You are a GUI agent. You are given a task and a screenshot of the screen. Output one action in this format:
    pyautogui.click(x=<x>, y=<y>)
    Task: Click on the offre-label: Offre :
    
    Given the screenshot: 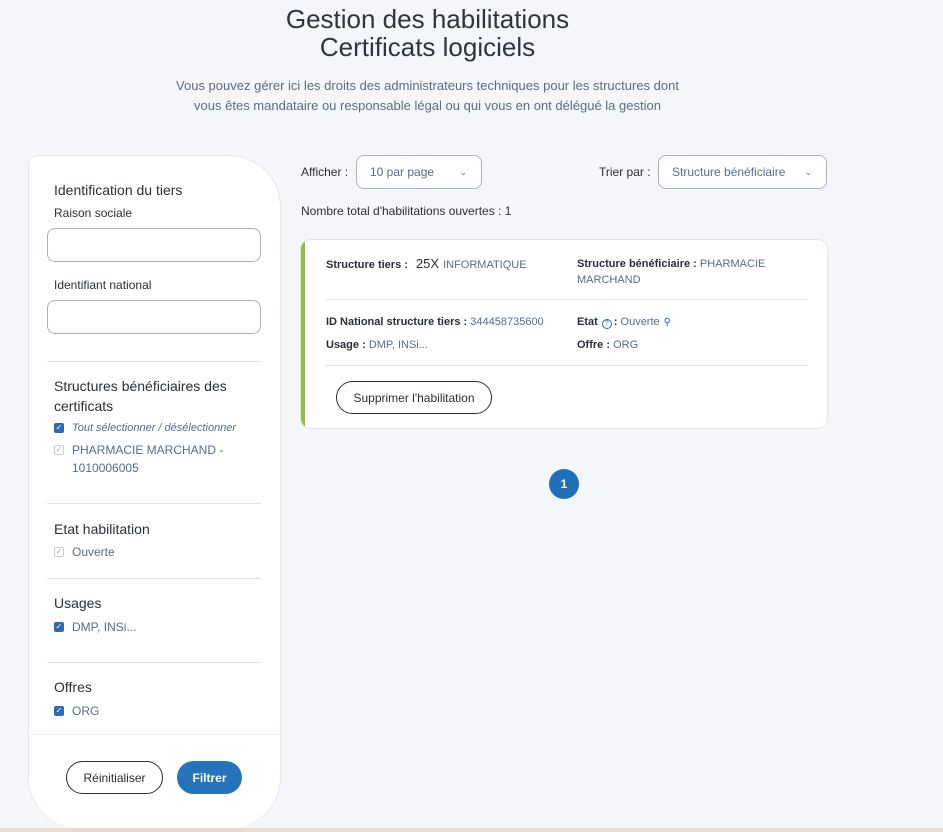 What is the action you would take?
    pyautogui.click(x=593, y=345)
    